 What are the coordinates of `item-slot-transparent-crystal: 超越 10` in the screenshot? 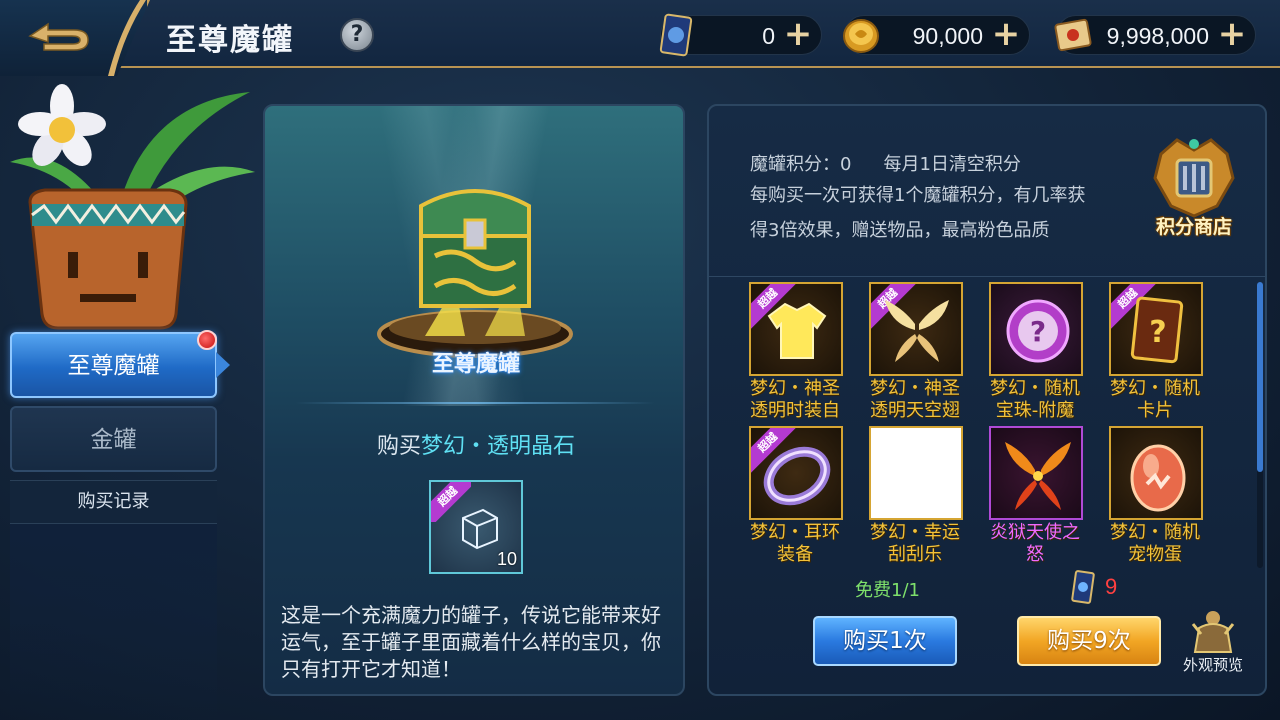 It's located at (476, 527).